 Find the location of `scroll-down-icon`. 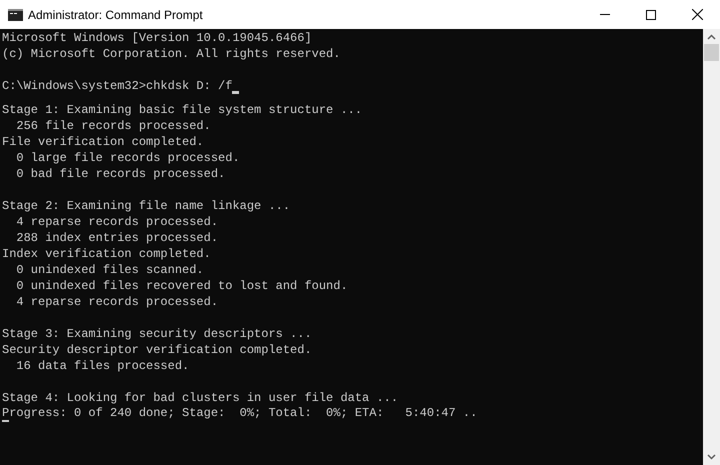

scroll-down-icon is located at coordinates (711, 457).